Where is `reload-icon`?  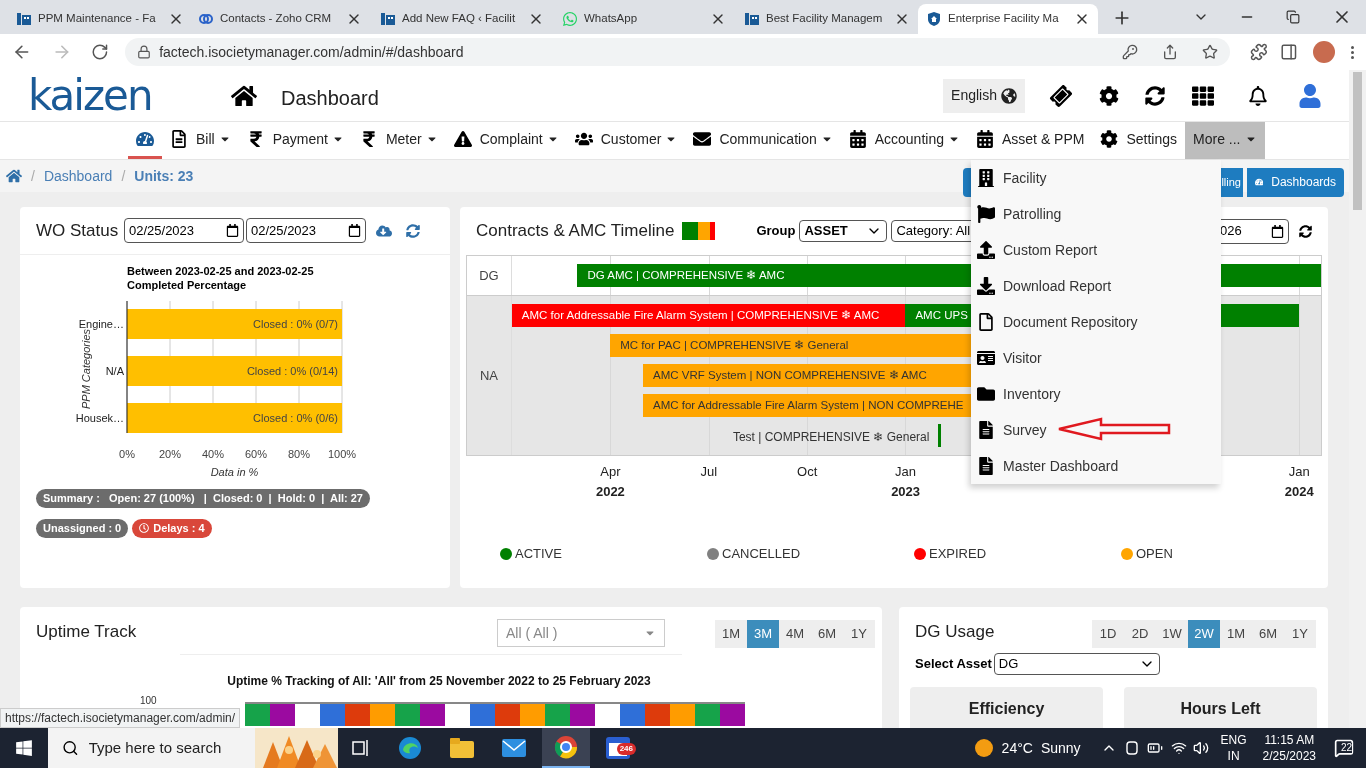 reload-icon is located at coordinates (100, 52).